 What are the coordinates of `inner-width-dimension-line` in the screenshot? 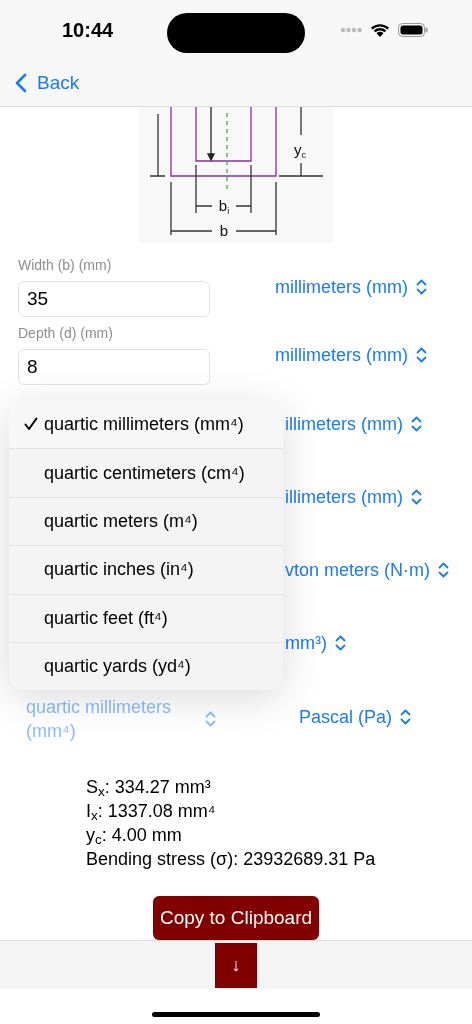 It's located at (223, 189).